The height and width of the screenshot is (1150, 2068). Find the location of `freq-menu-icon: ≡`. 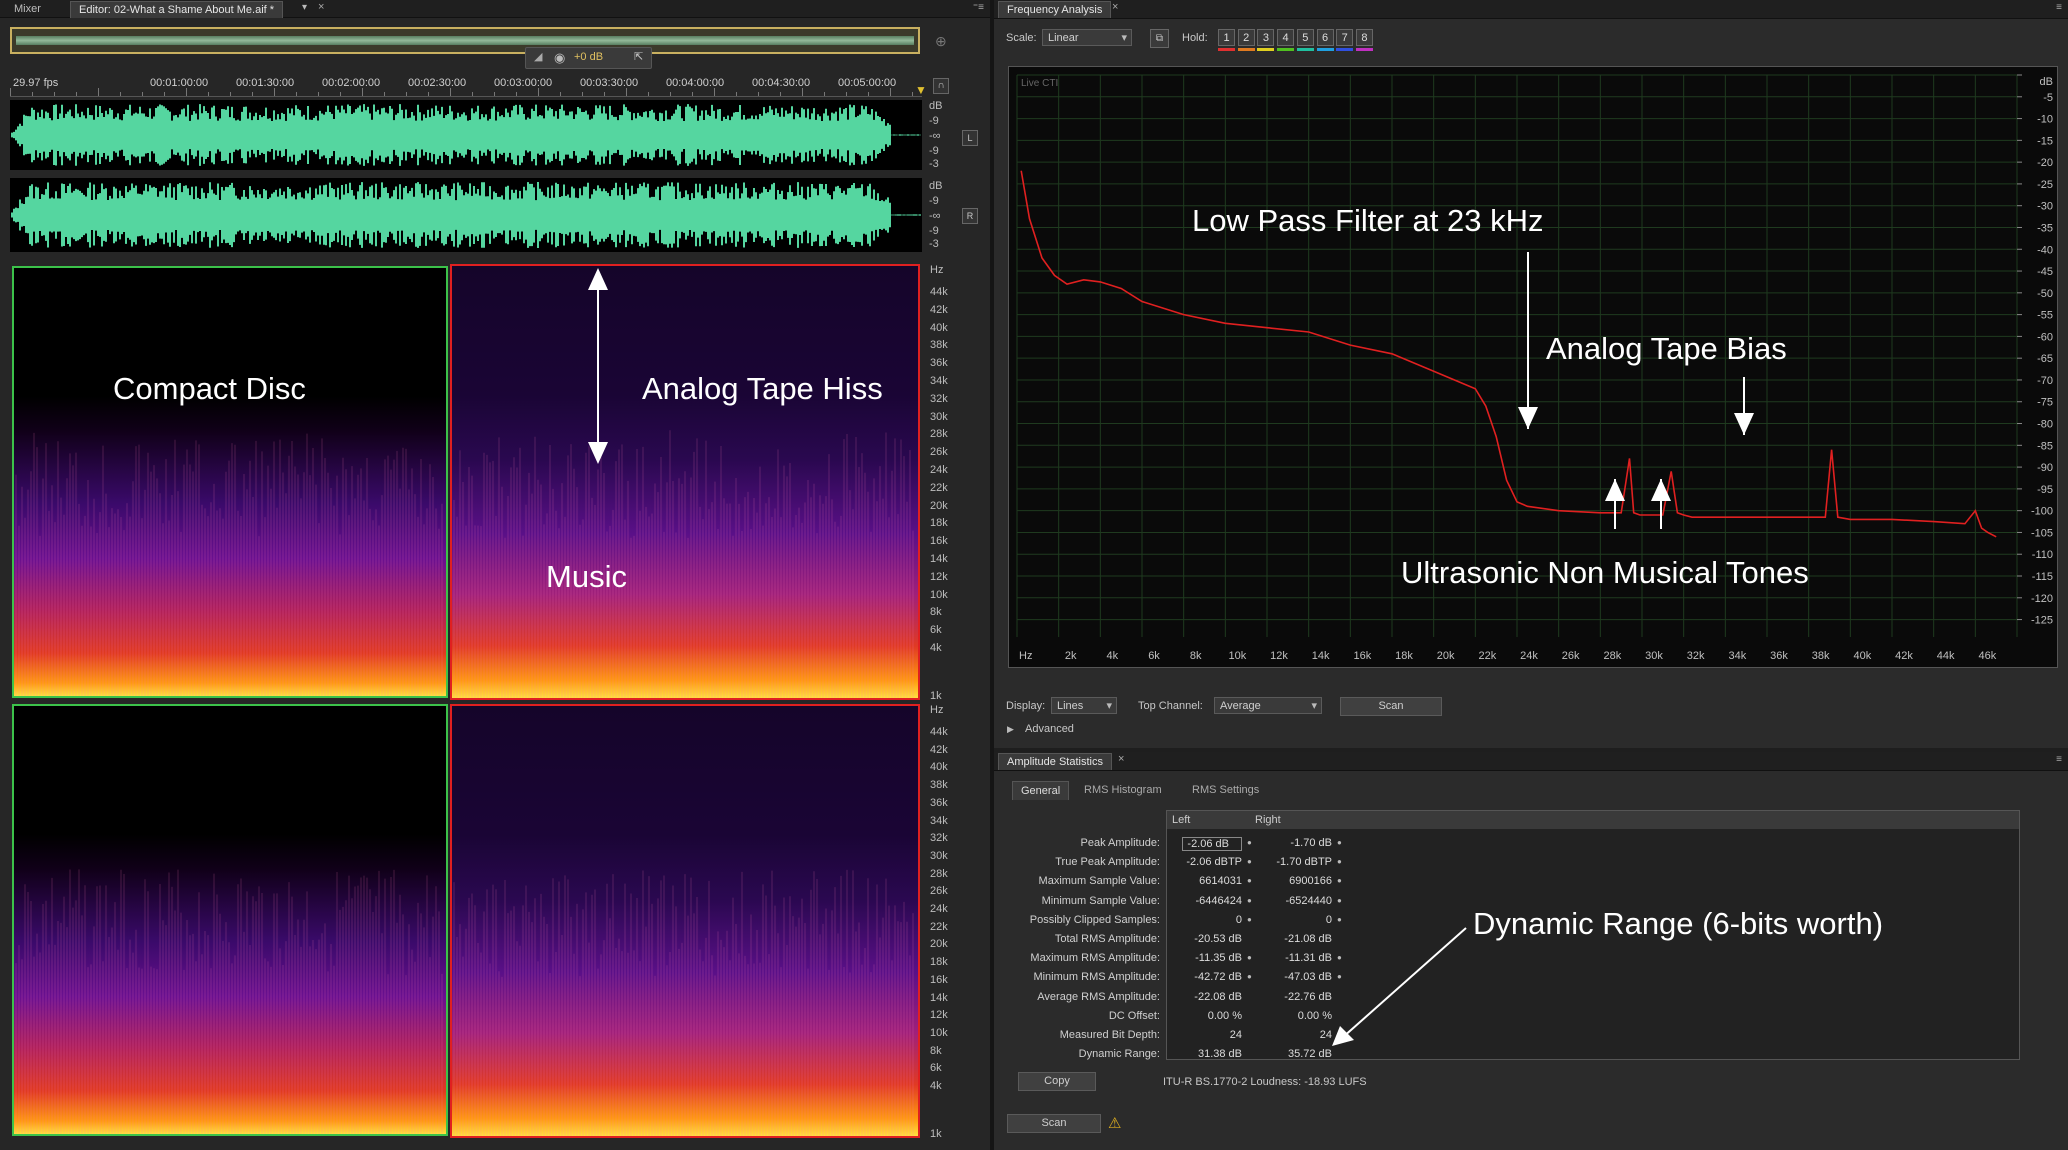

freq-menu-icon: ≡ is located at coordinates (2059, 7).